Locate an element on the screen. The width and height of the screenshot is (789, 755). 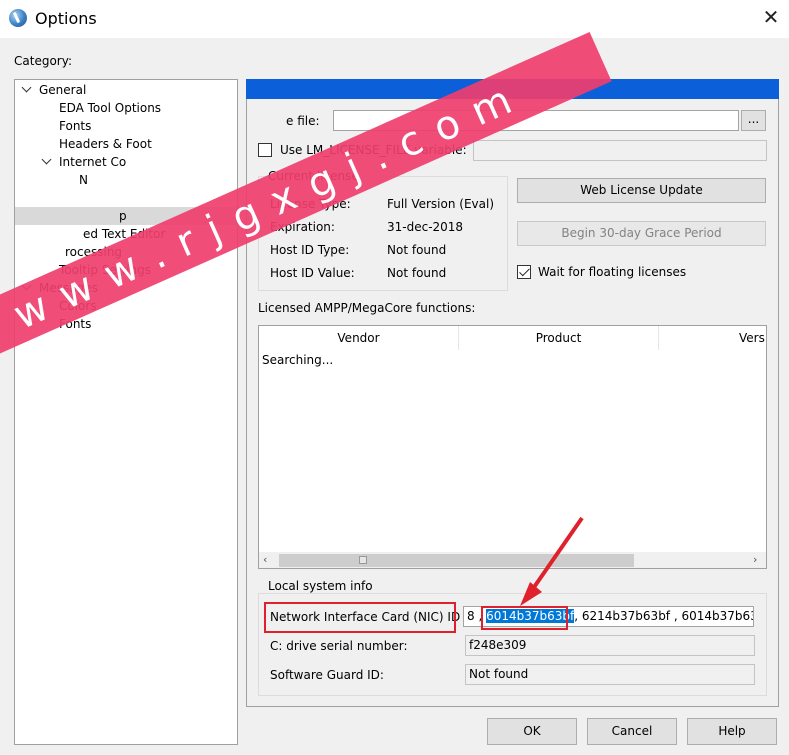
local-system-info-title: Local system info is located at coordinates (320, 586).